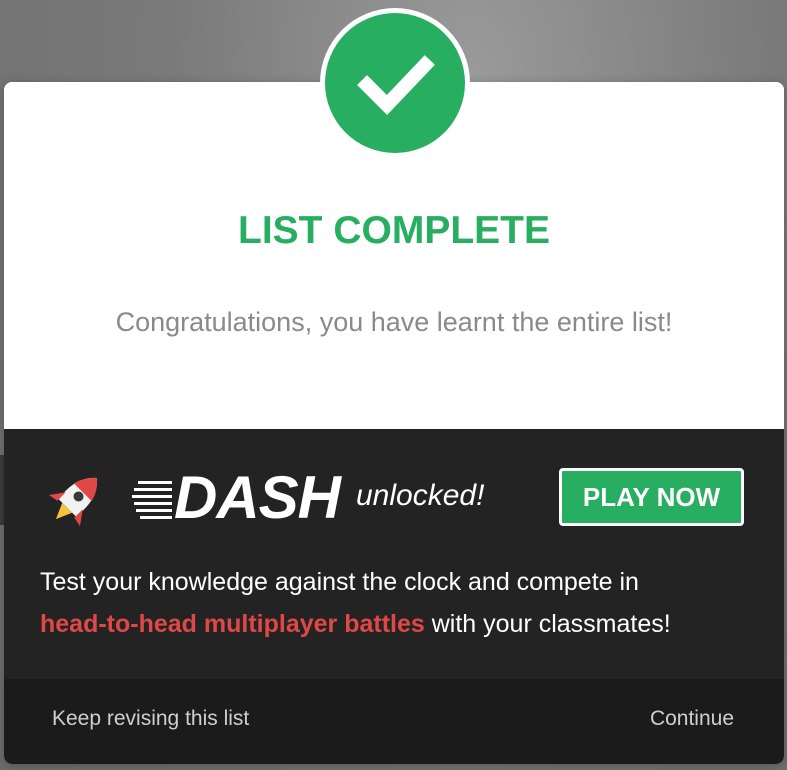  Describe the element at coordinates (394, 721) in the screenshot. I see `modal-footer: Keep revising this list Continue` at that location.